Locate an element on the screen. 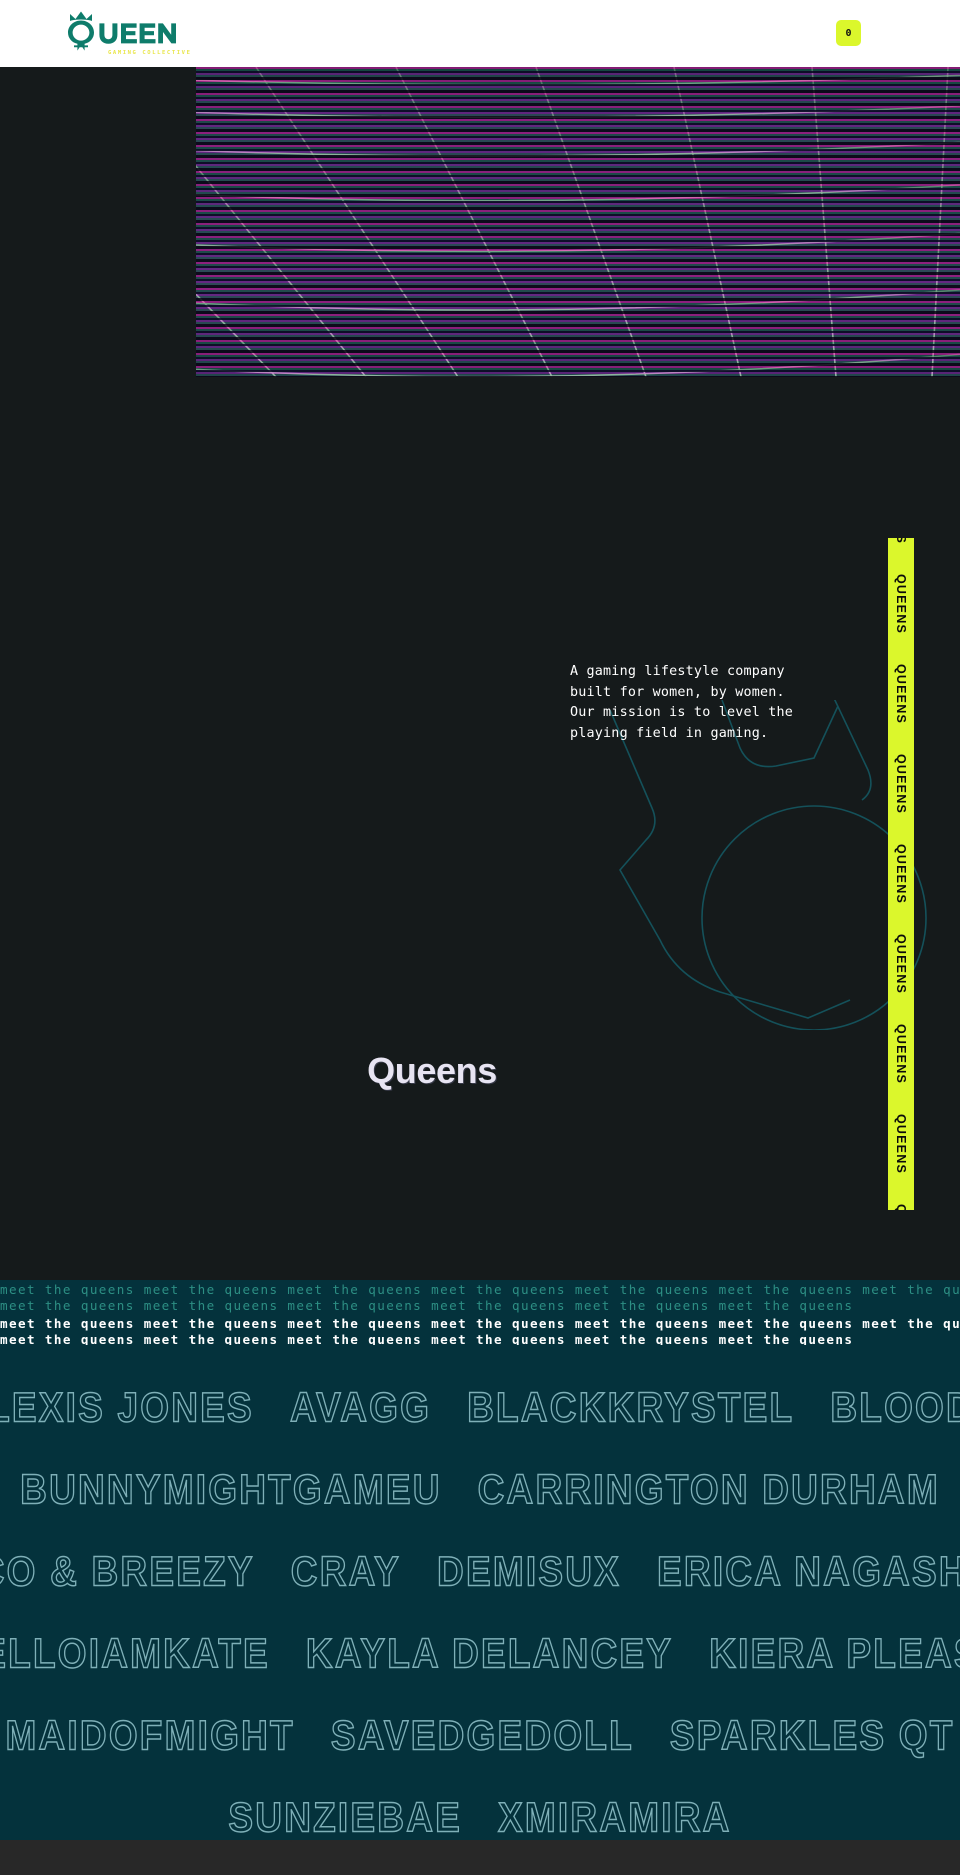  hero-scanlines is located at coordinates (578, 222).